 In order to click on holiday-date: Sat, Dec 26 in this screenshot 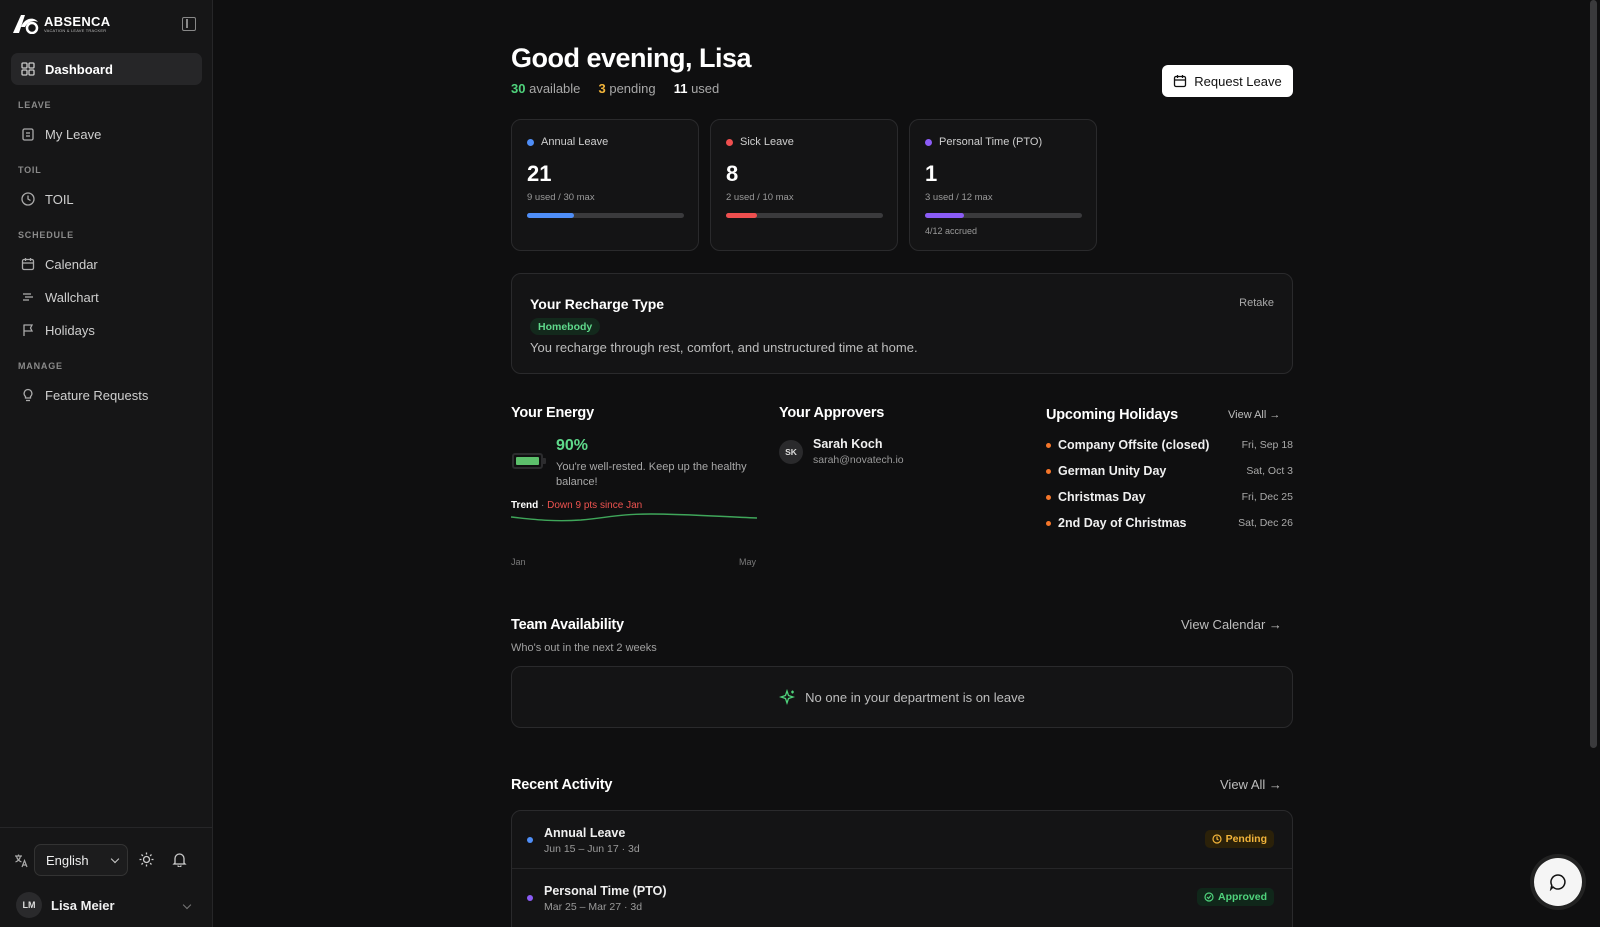, I will do `click(1265, 523)`.